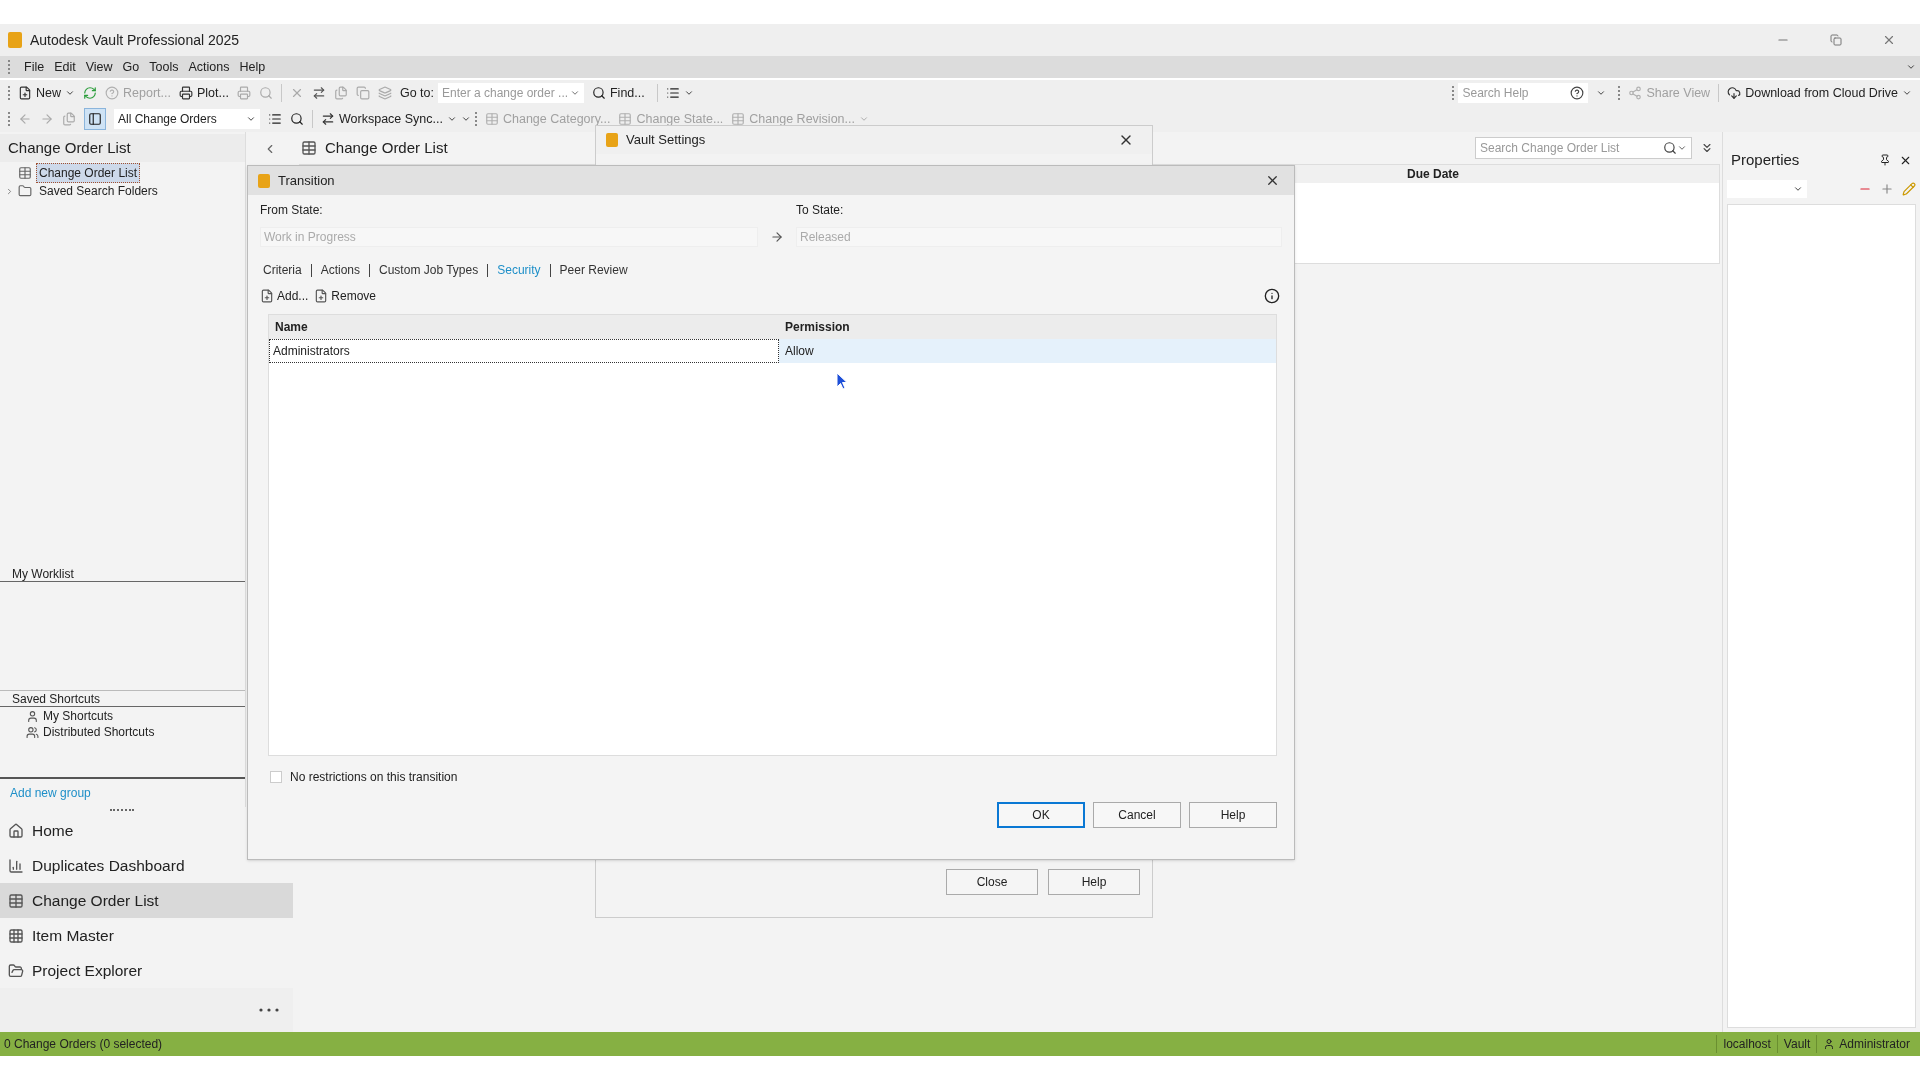  Describe the element at coordinates (25, 119) in the screenshot. I see `back-icon` at that location.